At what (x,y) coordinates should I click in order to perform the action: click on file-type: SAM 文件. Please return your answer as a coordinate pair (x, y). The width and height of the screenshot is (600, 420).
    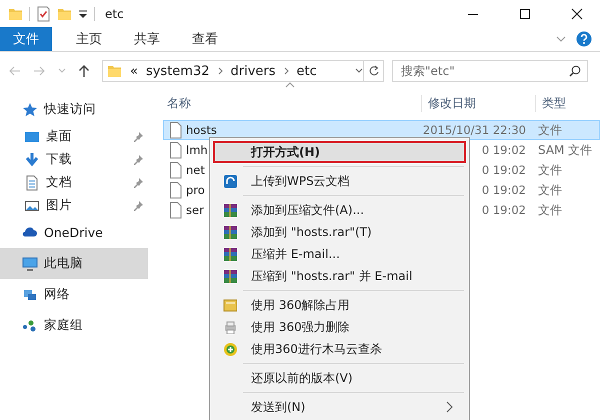
    Looking at the image, I should click on (564, 150).